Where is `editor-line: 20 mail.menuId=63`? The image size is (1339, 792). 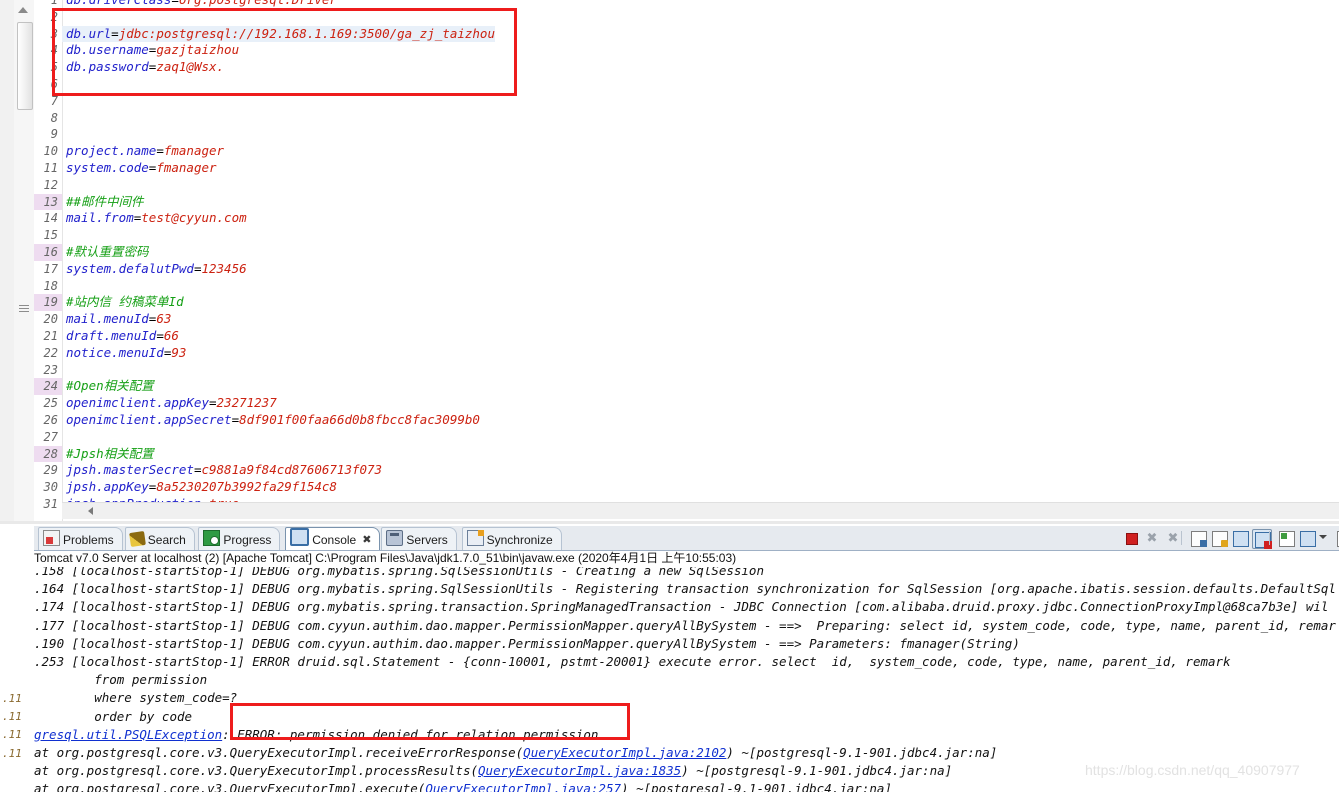
editor-line: 20 mail.menuId=63 is located at coordinates (686, 319).